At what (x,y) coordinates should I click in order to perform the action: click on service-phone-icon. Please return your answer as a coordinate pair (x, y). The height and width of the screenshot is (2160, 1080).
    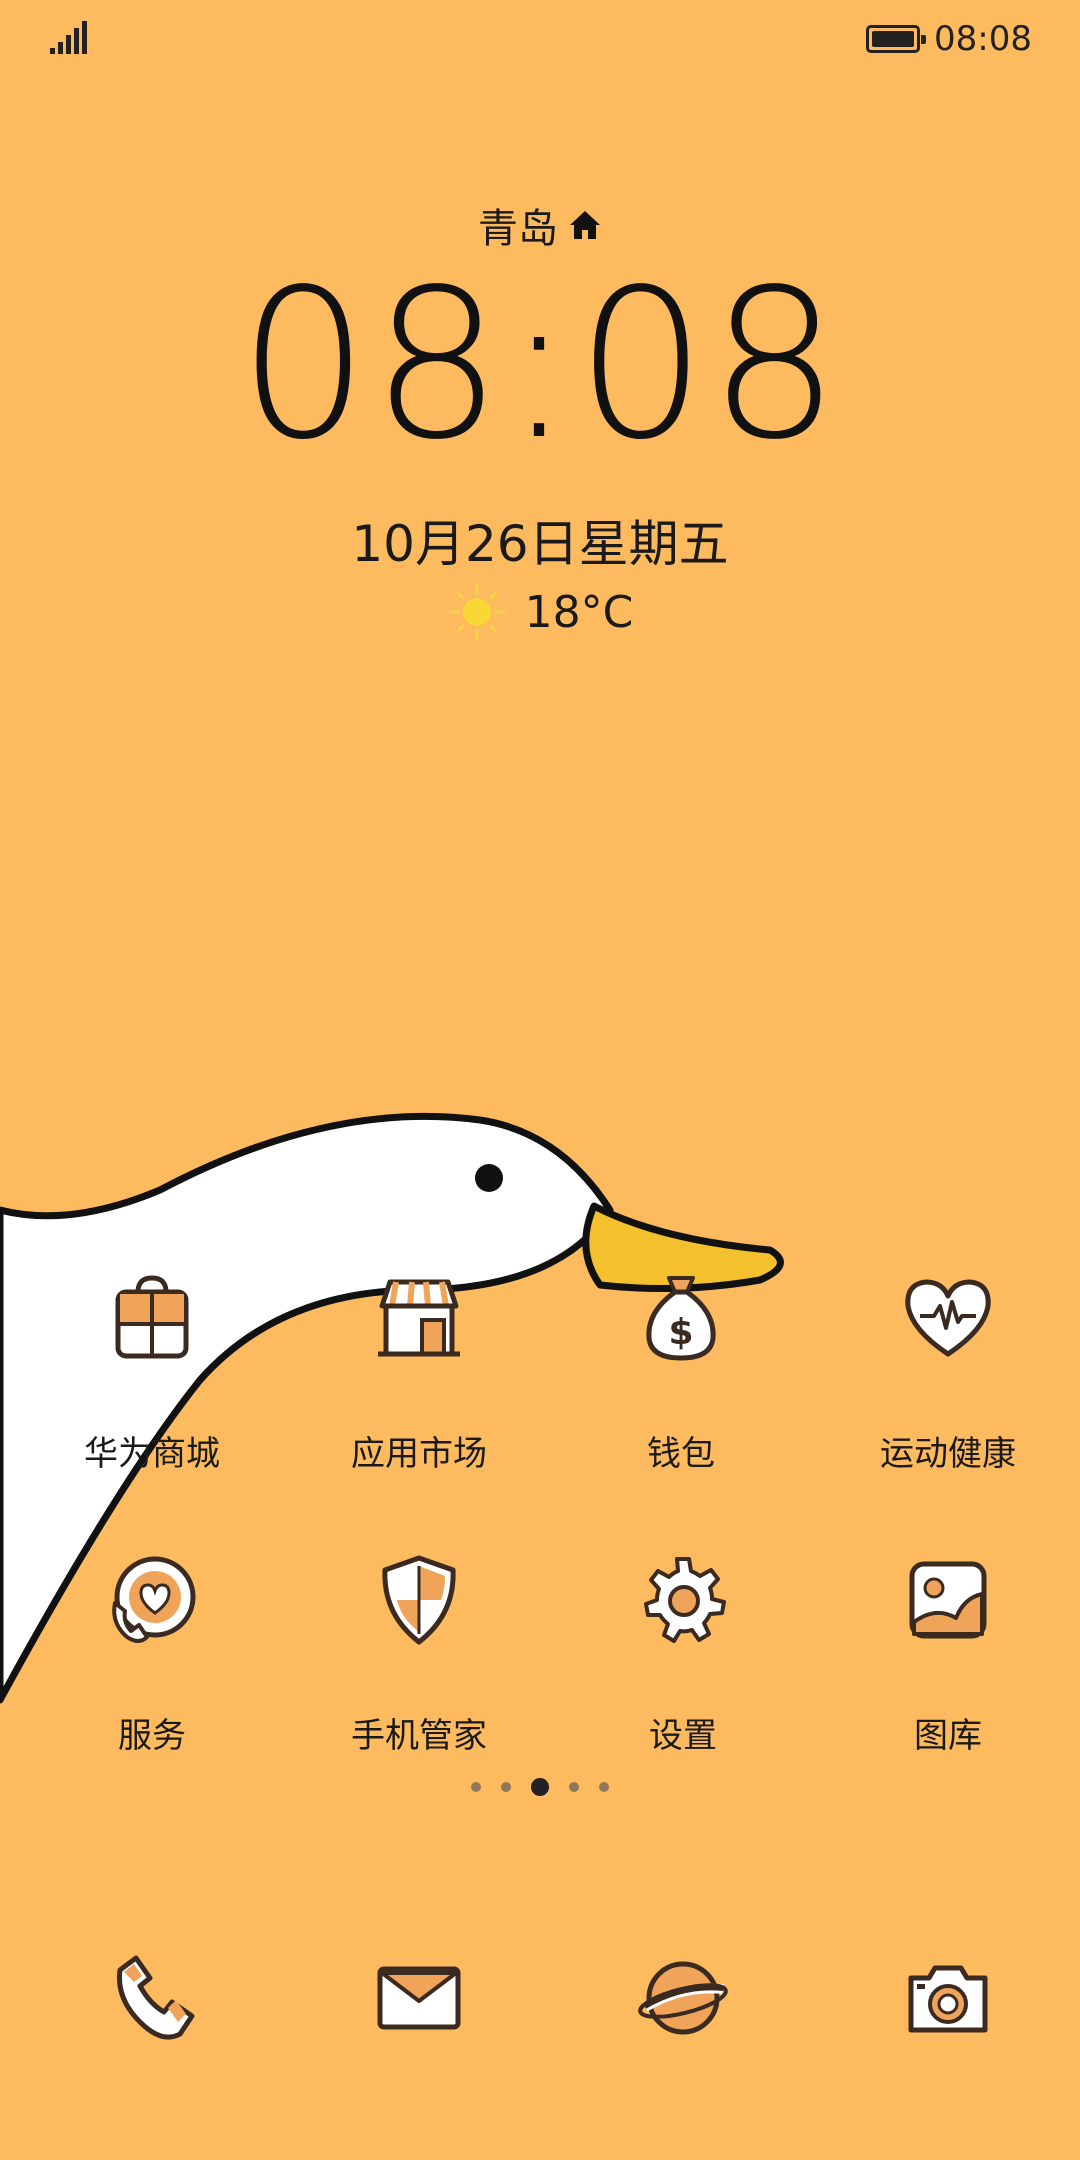
    Looking at the image, I should click on (152, 1600).